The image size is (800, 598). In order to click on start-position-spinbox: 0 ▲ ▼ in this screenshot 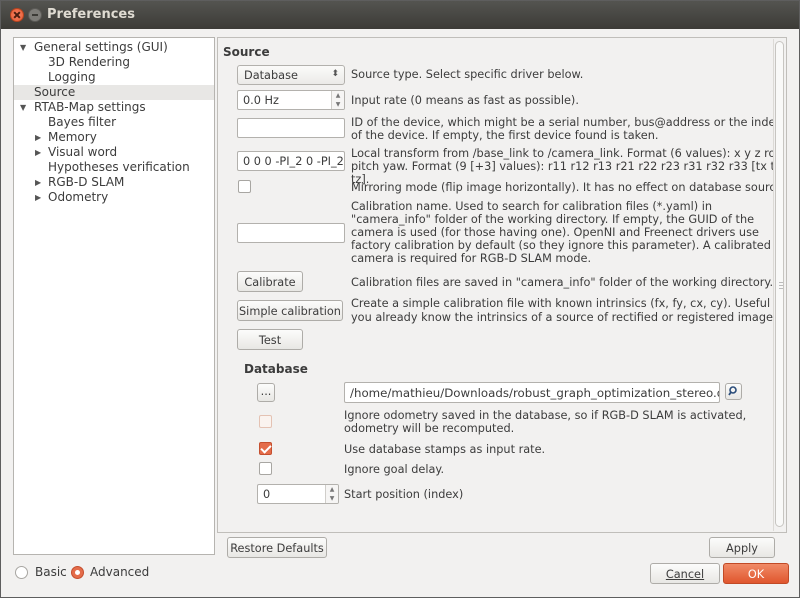, I will do `click(298, 494)`.